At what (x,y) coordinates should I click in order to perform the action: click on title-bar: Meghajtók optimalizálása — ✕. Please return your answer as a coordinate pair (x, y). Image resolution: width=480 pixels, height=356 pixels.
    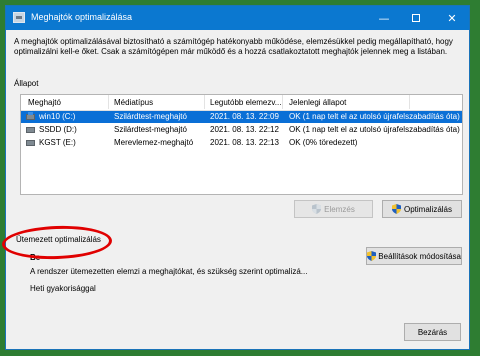
    Looking at the image, I should click on (237, 18).